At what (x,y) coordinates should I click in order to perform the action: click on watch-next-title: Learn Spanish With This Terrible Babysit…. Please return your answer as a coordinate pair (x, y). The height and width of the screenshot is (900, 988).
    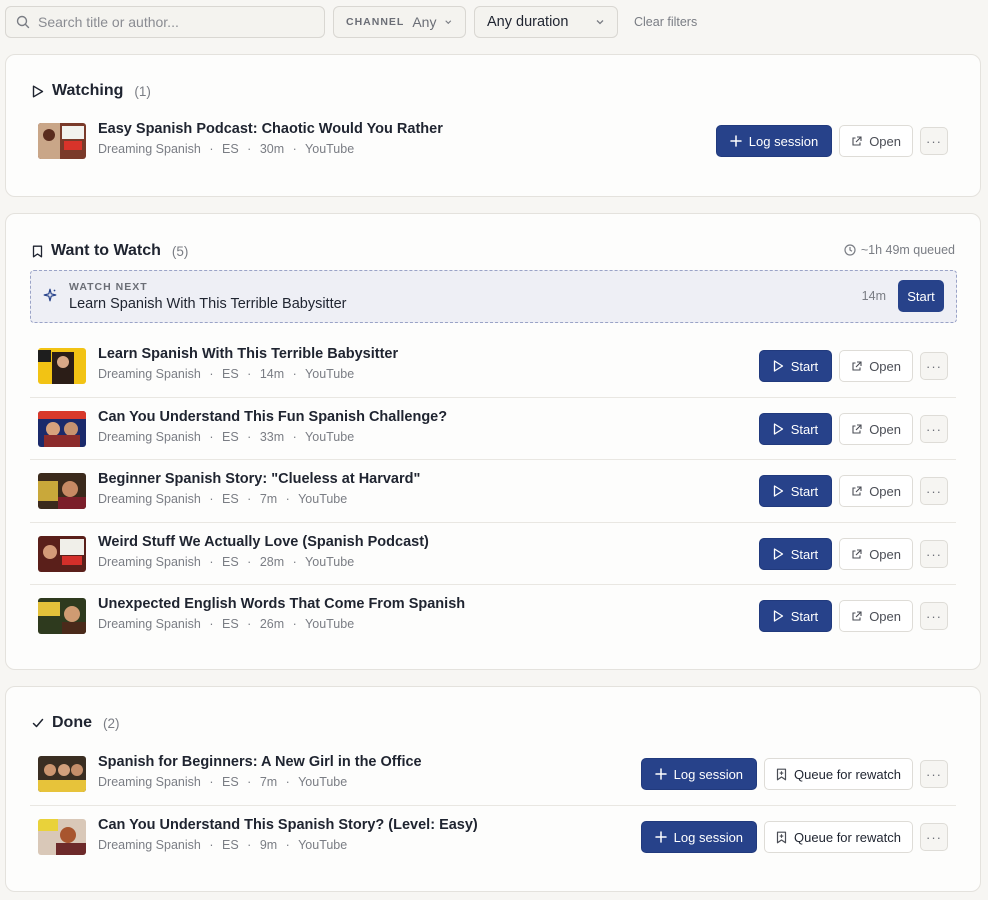
    Looking at the image, I should click on (208, 304).